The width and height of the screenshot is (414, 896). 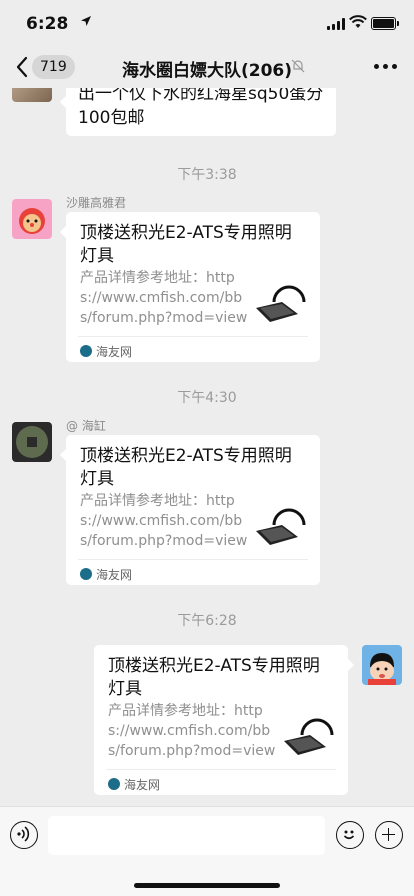 What do you see at coordinates (358, 21) in the screenshot?
I see `wifi-icon` at bounding box center [358, 21].